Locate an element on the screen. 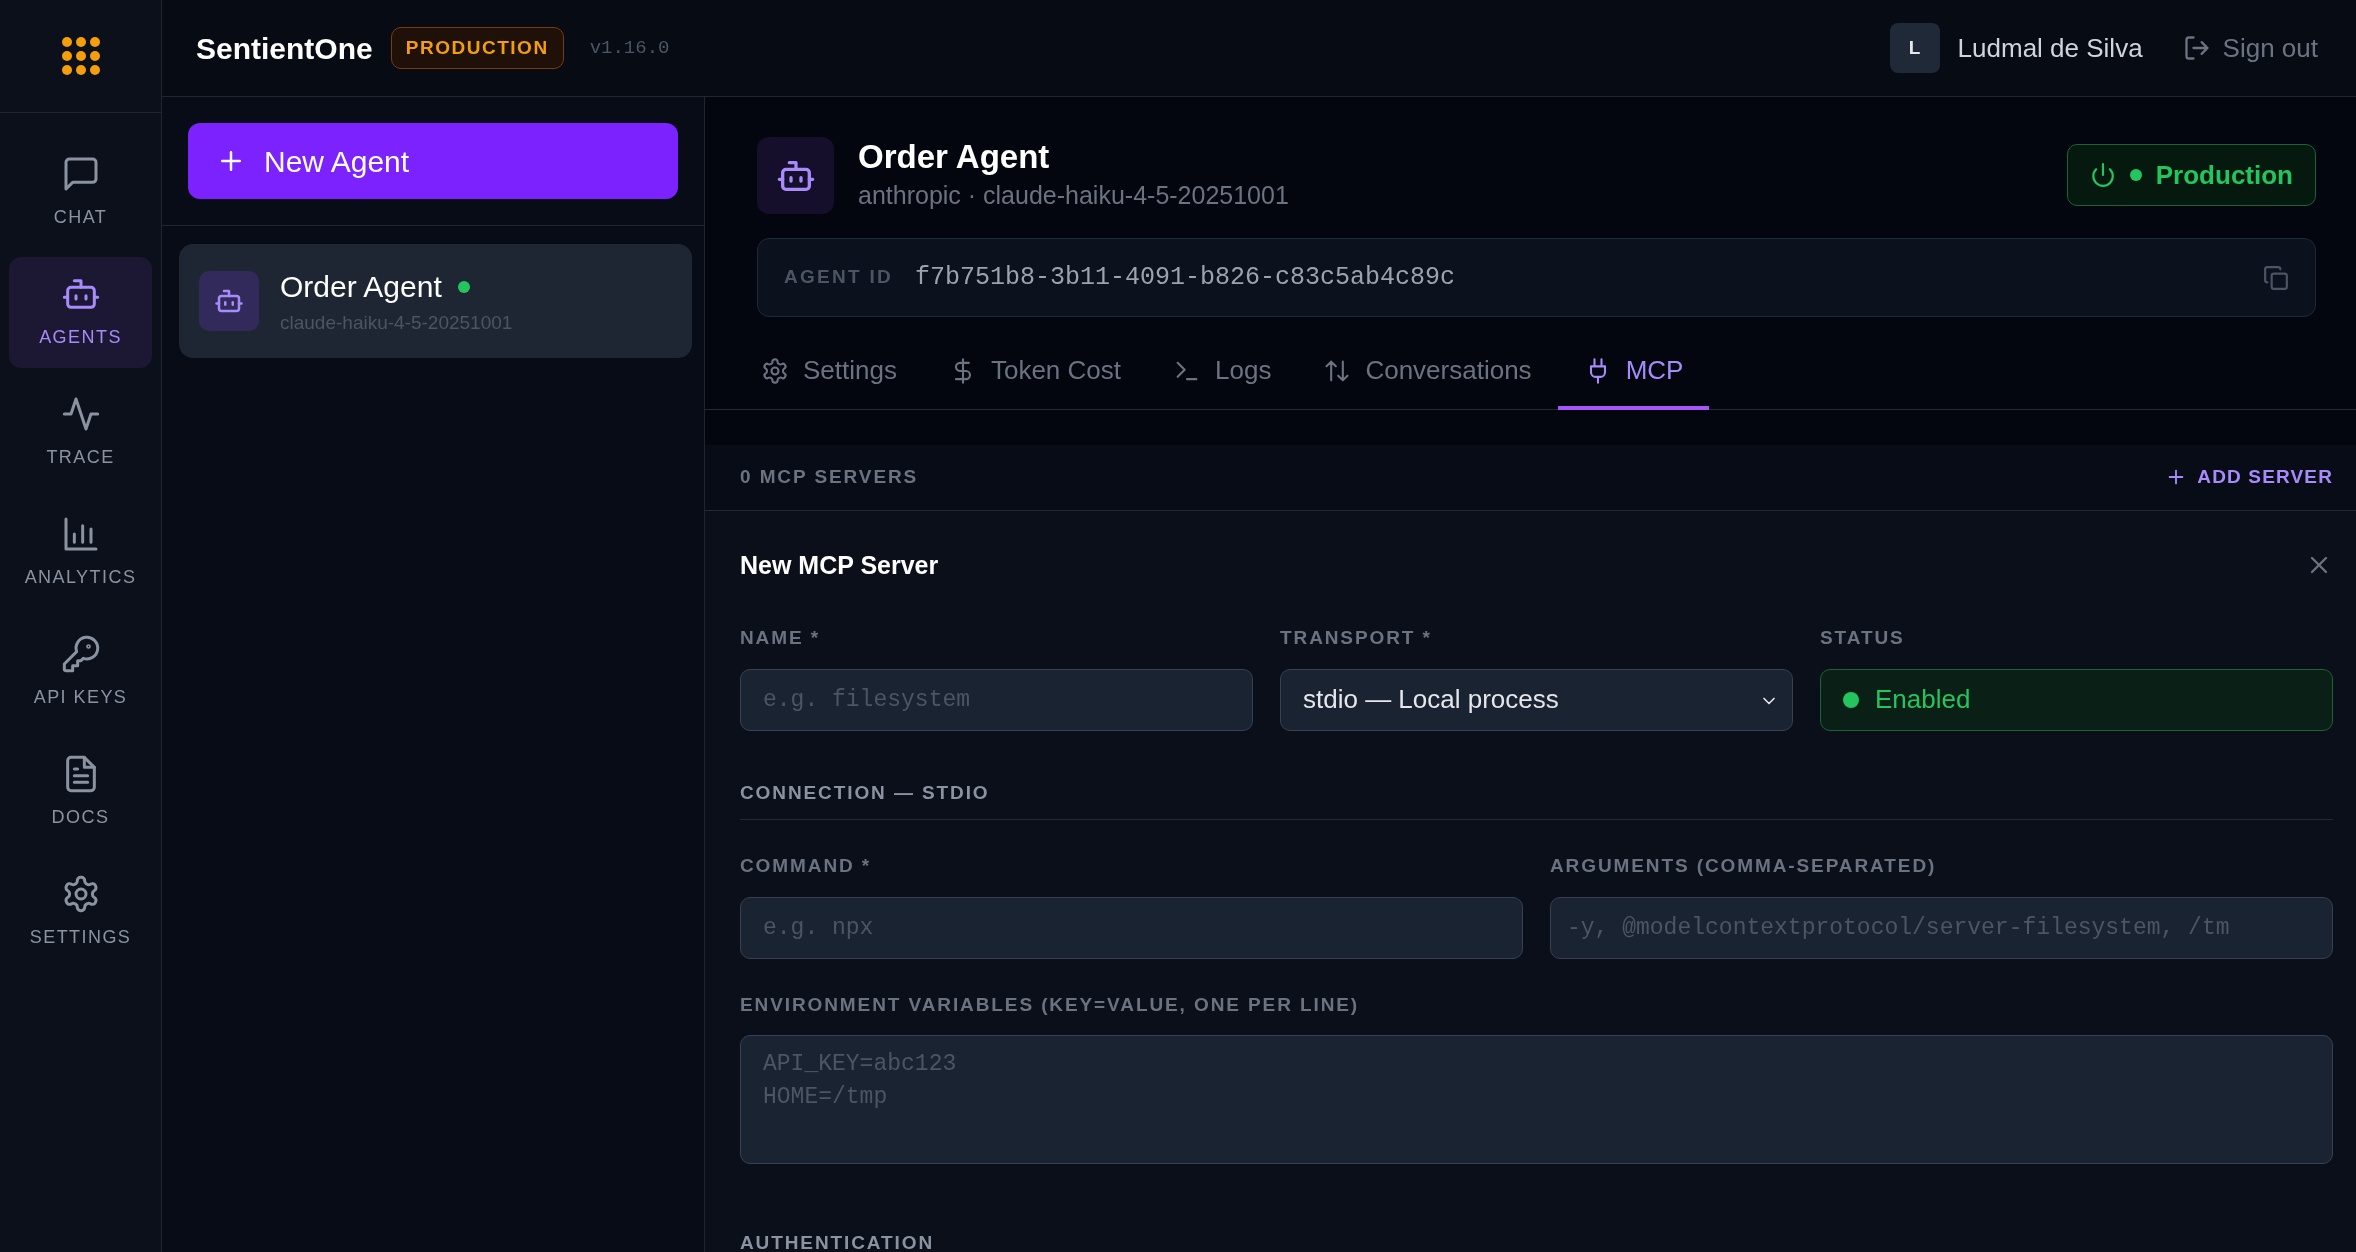 The width and height of the screenshot is (2356, 1252). key-icon is located at coordinates (80, 654).